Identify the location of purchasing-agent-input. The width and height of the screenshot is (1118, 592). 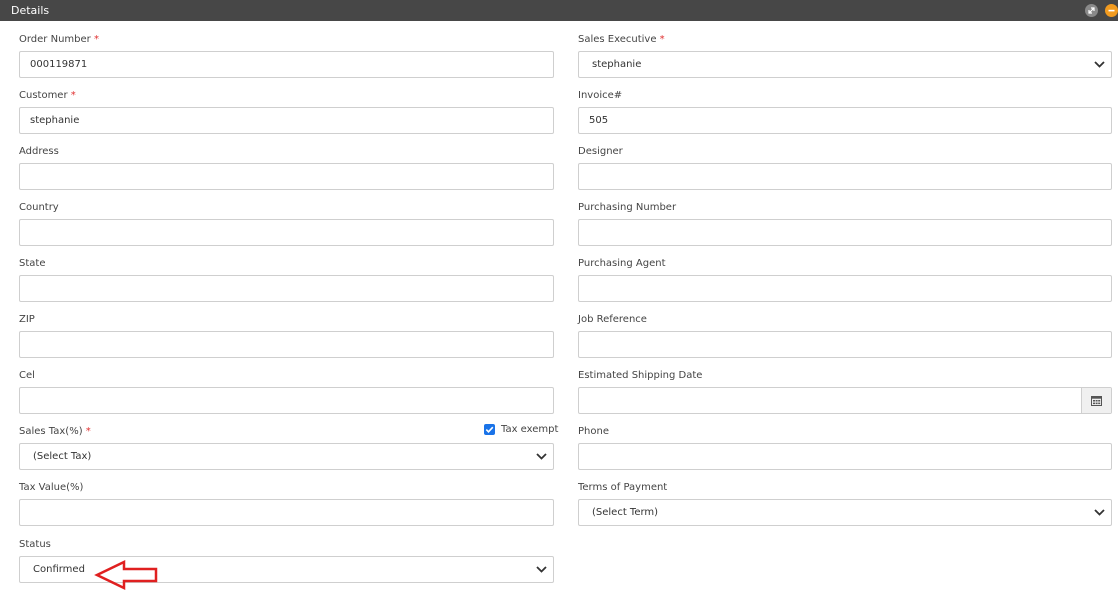
(845, 288).